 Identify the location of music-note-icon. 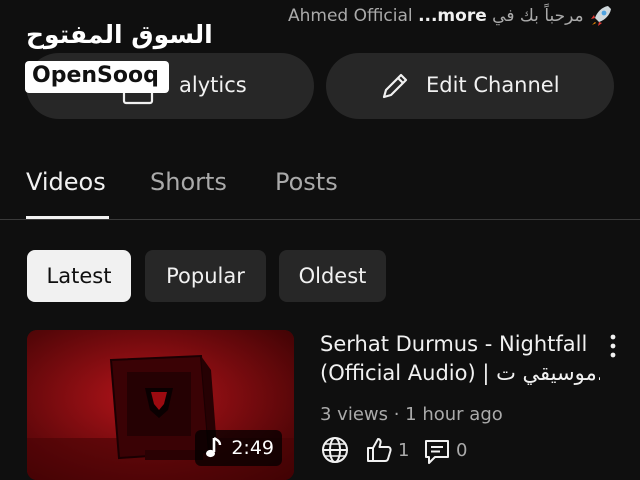
(214, 447).